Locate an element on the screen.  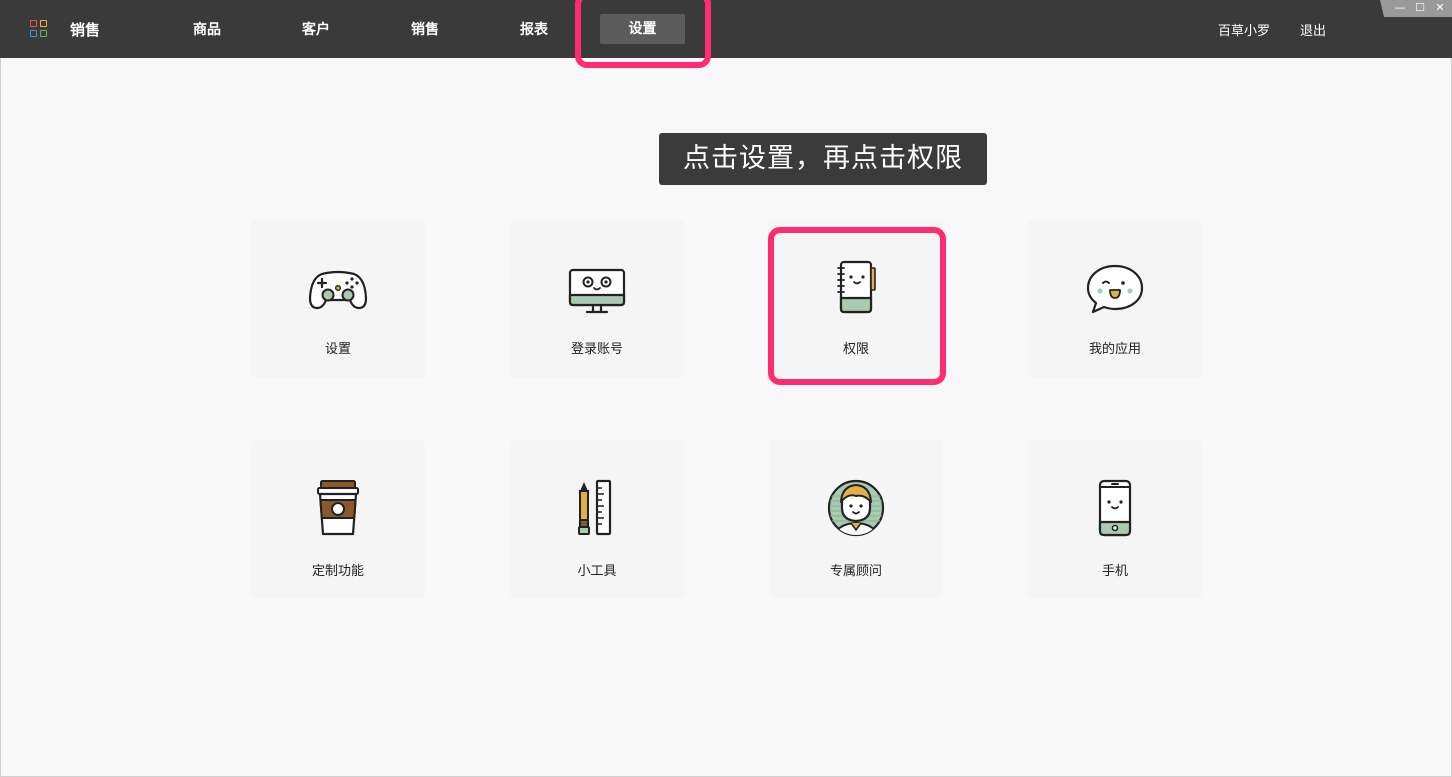
card-custom-features: 定制功能 is located at coordinates (338, 519).